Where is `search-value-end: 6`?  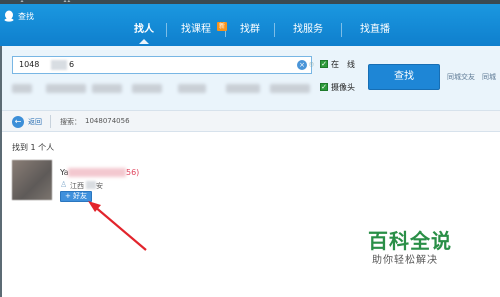
search-value-end: 6 is located at coordinates (72, 64).